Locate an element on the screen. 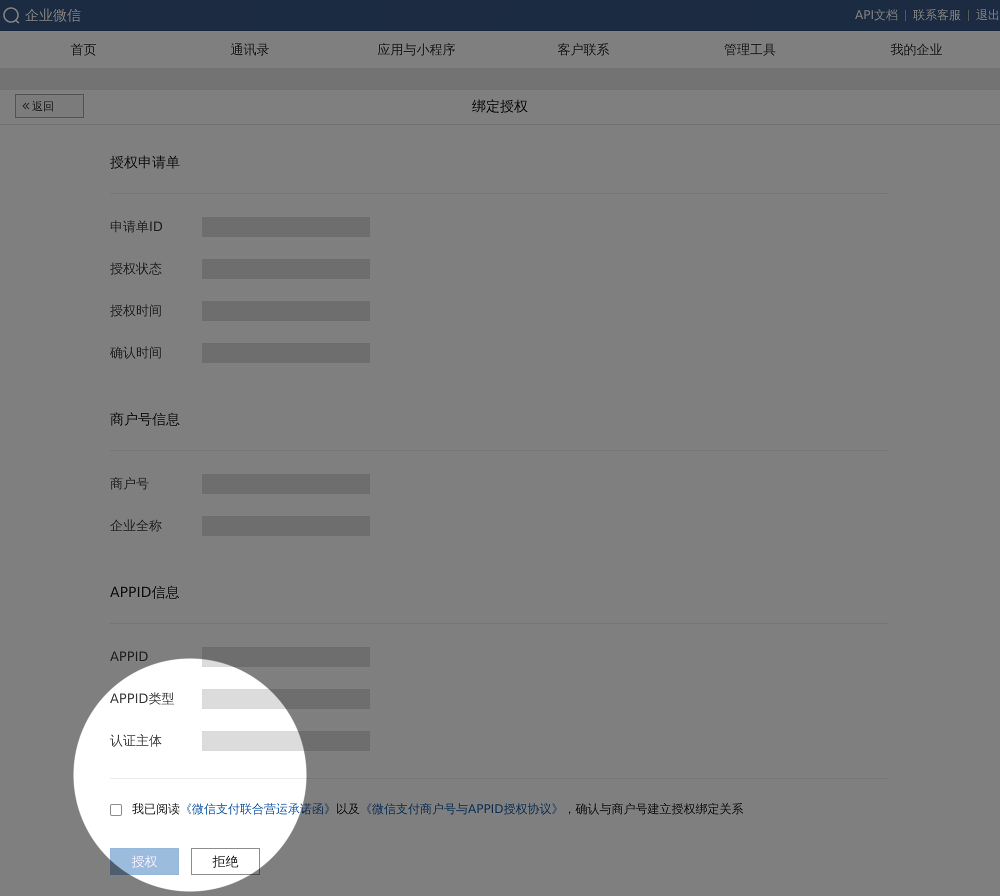  field-label: 企业全称 is located at coordinates (136, 526).